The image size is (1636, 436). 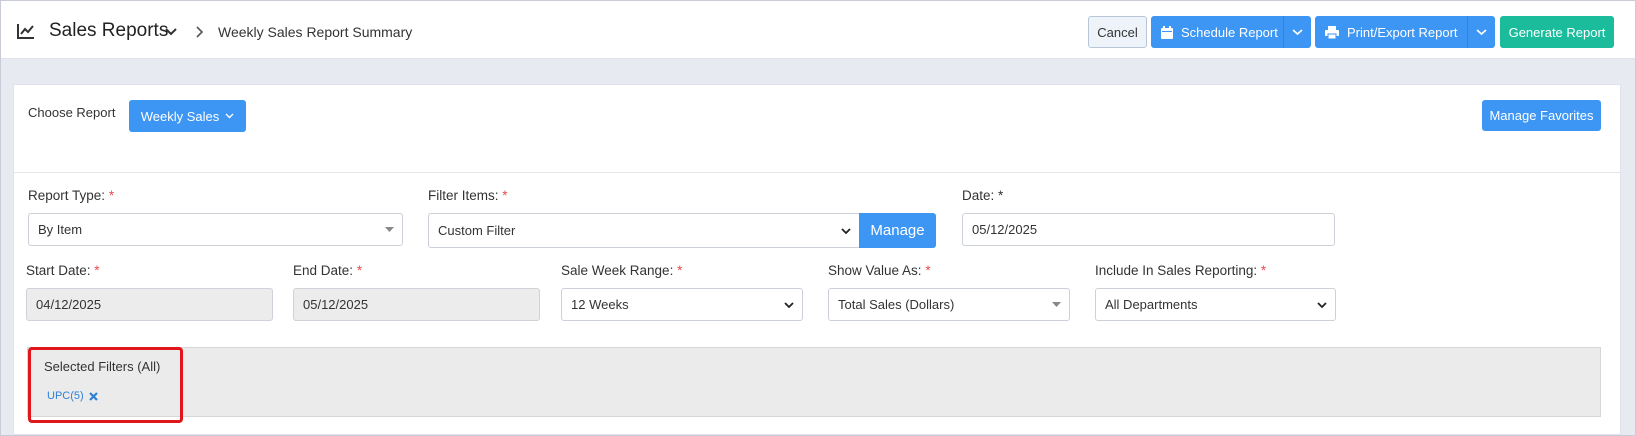 What do you see at coordinates (682, 304) in the screenshot?
I see `sale-week-range-select: 12 Weeks` at bounding box center [682, 304].